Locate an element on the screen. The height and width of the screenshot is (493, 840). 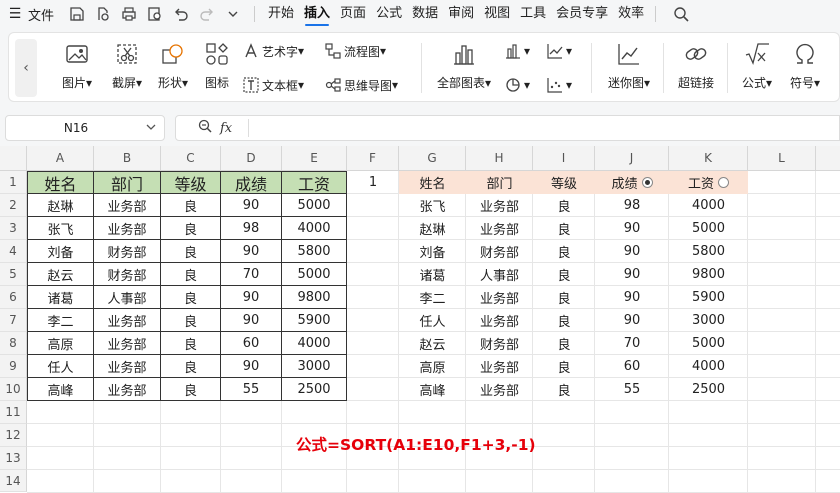
column-header-h: H is located at coordinates (499, 158).